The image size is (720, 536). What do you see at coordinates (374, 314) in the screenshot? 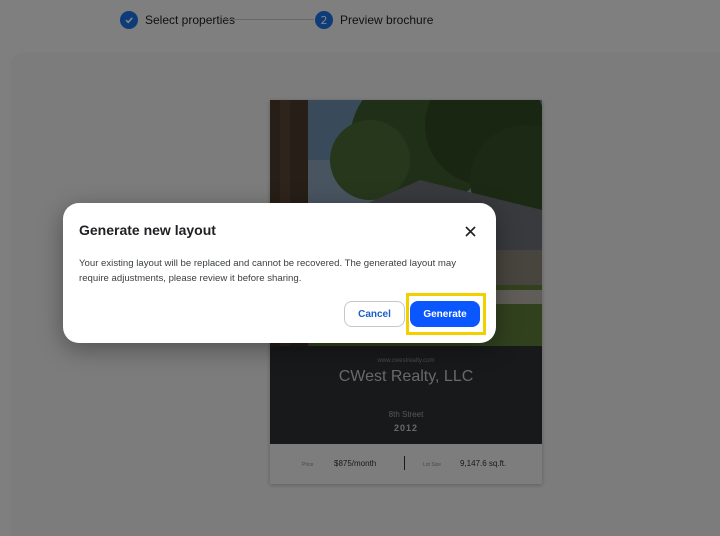
I see `cancel-button: Cancel` at bounding box center [374, 314].